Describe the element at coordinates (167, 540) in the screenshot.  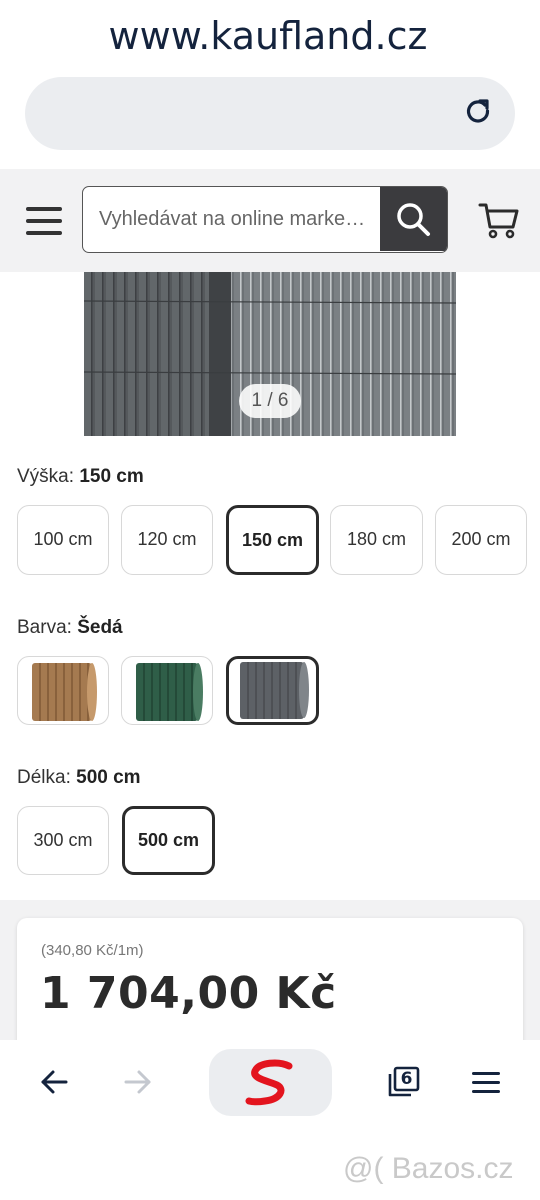
I see `height-choice: 120 cm` at that location.